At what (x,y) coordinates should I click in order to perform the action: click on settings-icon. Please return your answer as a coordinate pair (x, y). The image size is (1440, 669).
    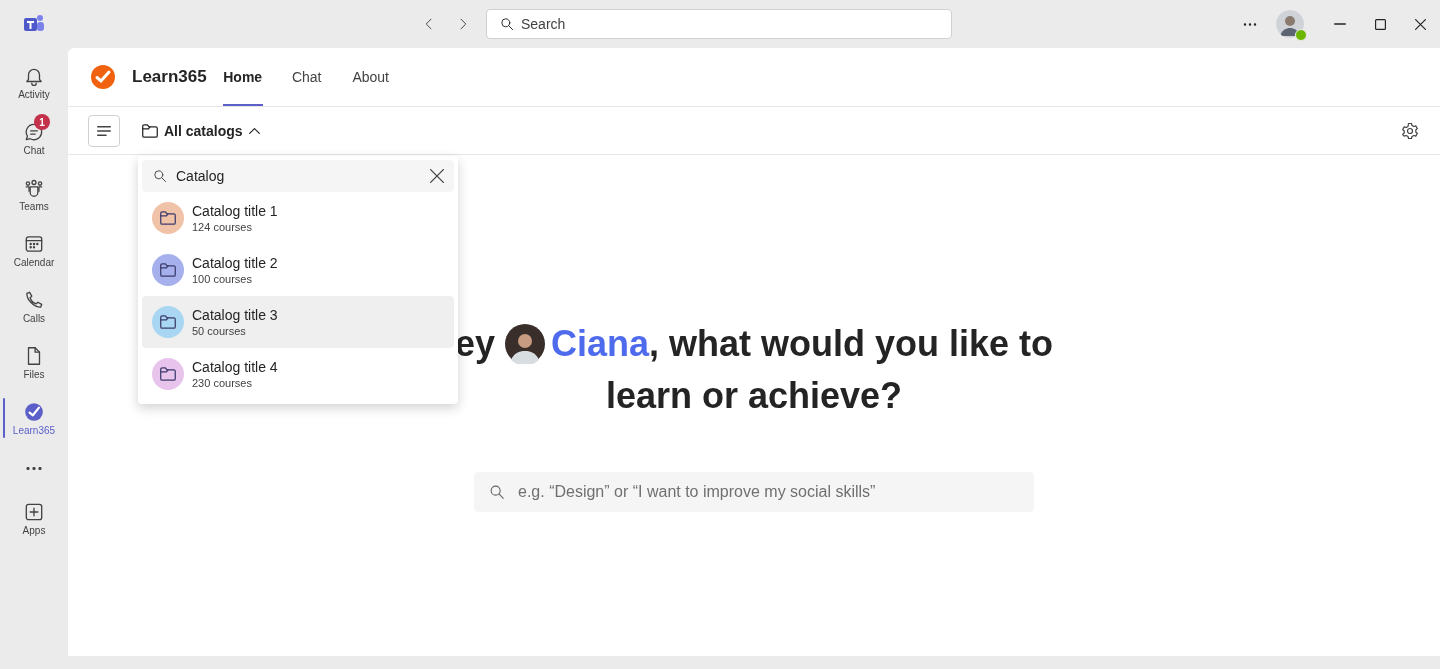
    Looking at the image, I should click on (1410, 130).